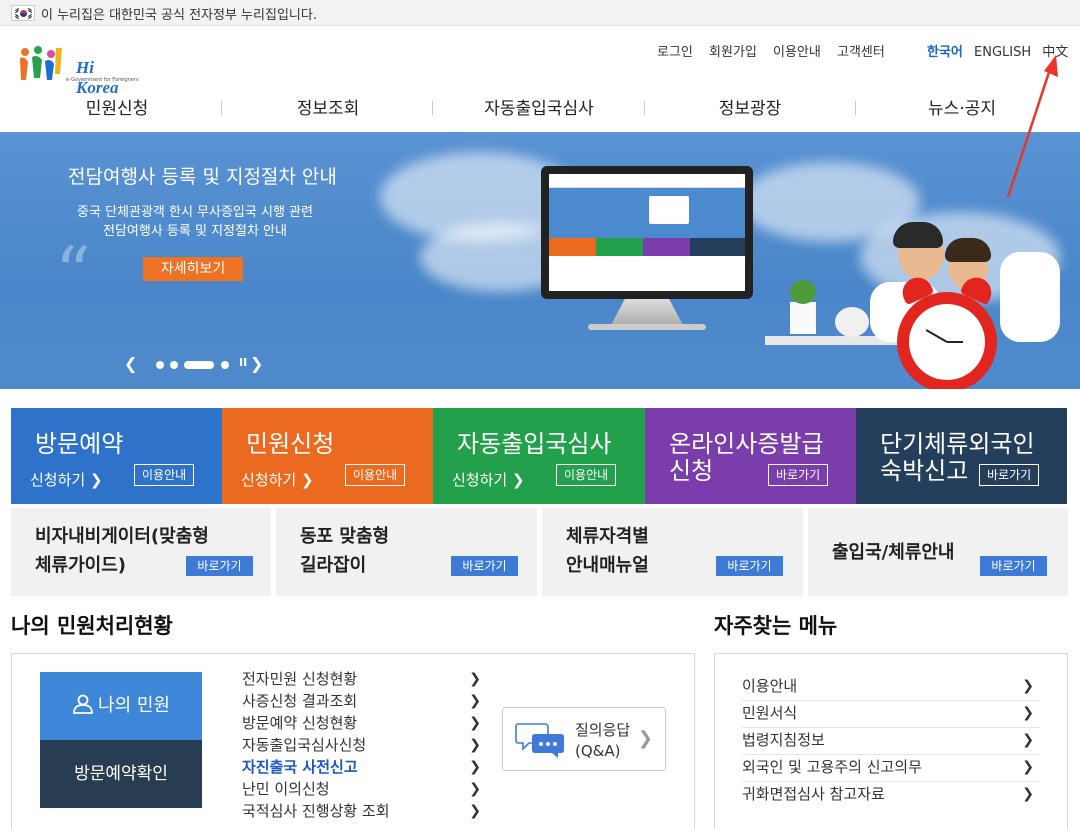  I want to click on list-item: 이용안내 ❯, so click(891, 687).